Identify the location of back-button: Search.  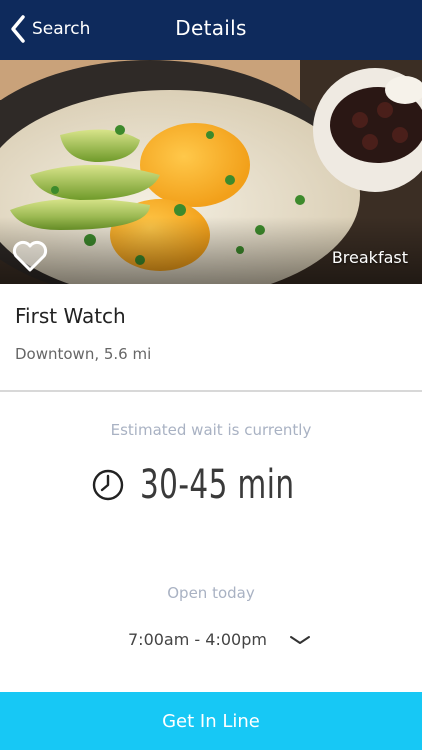
(50, 29).